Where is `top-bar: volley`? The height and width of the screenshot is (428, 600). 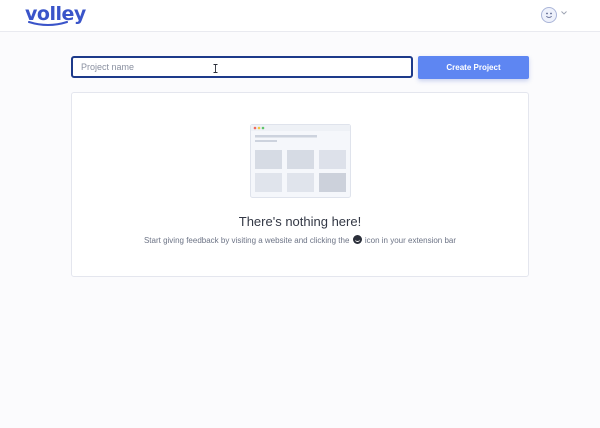
top-bar: volley is located at coordinates (300, 16).